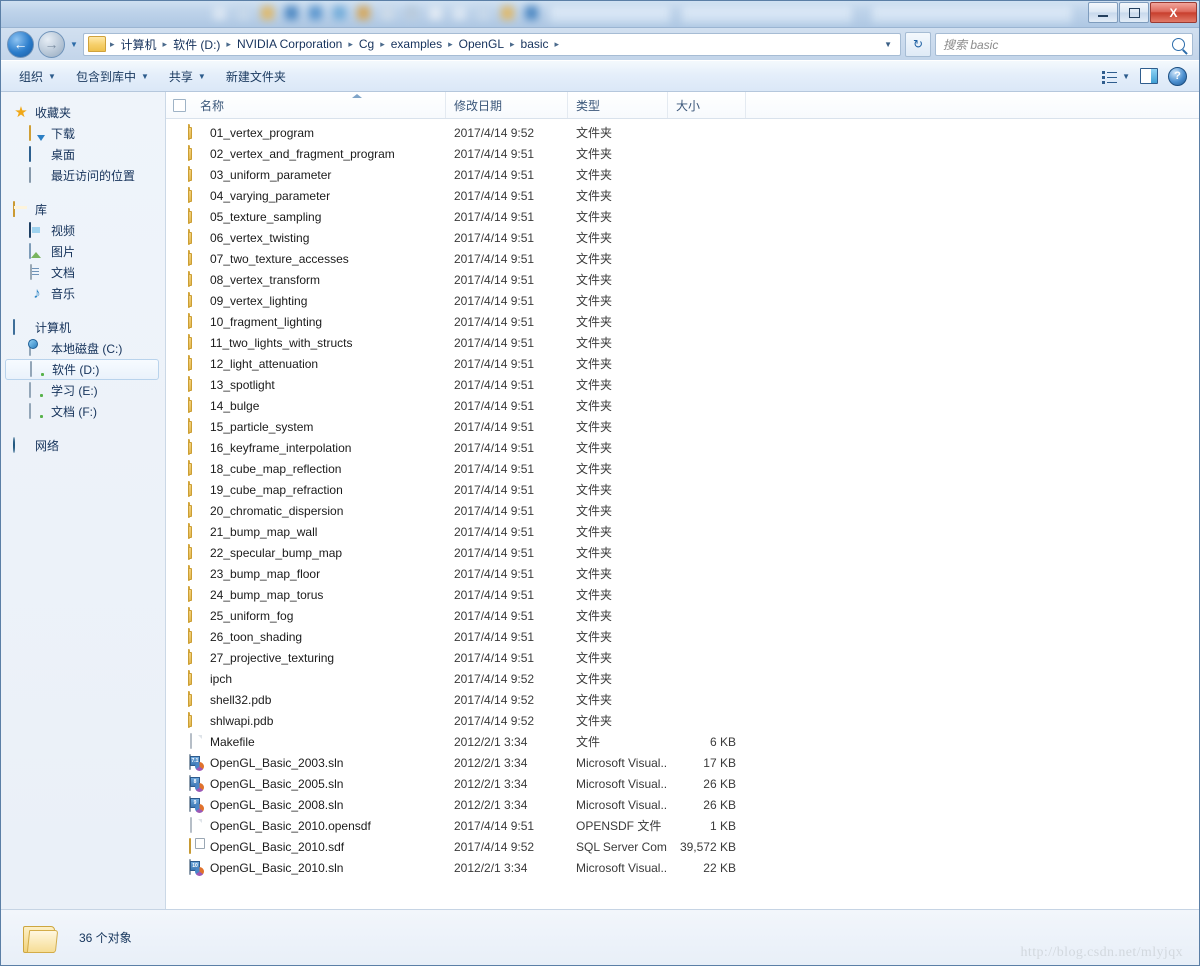 This screenshot has height=966, width=1200. I want to click on toolbar-view-controls: ▼ ?, so click(1146, 76).